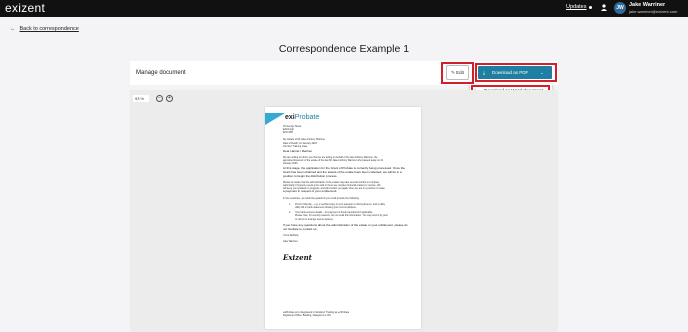 This screenshot has height=332, width=688. What do you see at coordinates (290, 212) in the screenshot?
I see `bullet-number: 2.` at bounding box center [290, 212].